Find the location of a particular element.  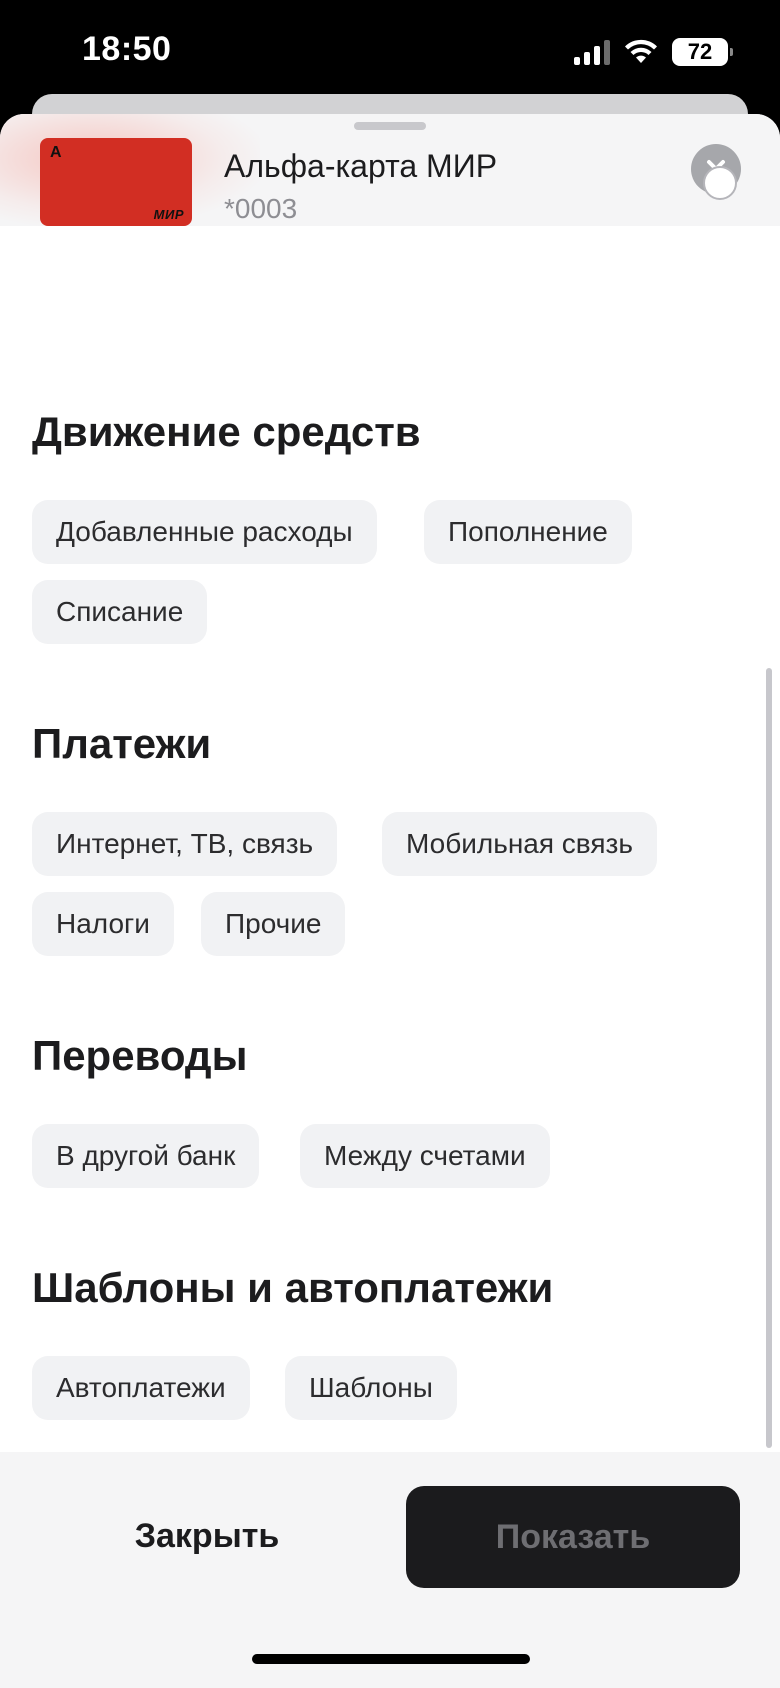

chip-internet-tv: Интернет, ТВ, связь is located at coordinates (185, 844).